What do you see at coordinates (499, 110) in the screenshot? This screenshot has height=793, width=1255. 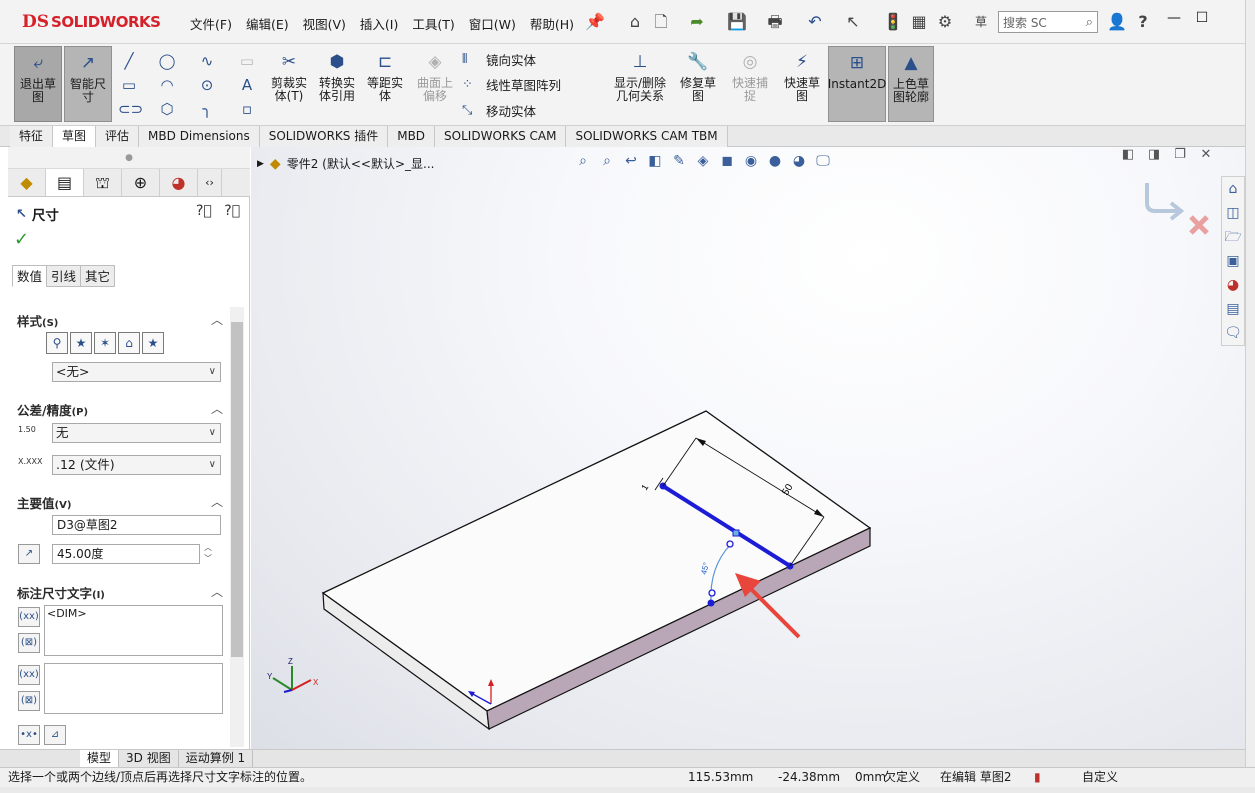 I see `move-entities-button: ⤡ 移动实体` at bounding box center [499, 110].